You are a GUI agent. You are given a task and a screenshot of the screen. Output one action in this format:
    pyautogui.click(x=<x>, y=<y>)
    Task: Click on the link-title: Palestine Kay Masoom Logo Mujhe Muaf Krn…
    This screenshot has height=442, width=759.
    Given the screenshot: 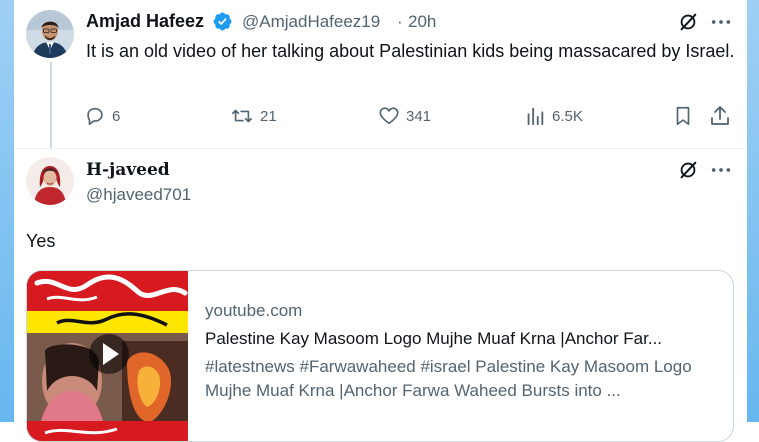 What is the action you would take?
    pyautogui.click(x=434, y=338)
    